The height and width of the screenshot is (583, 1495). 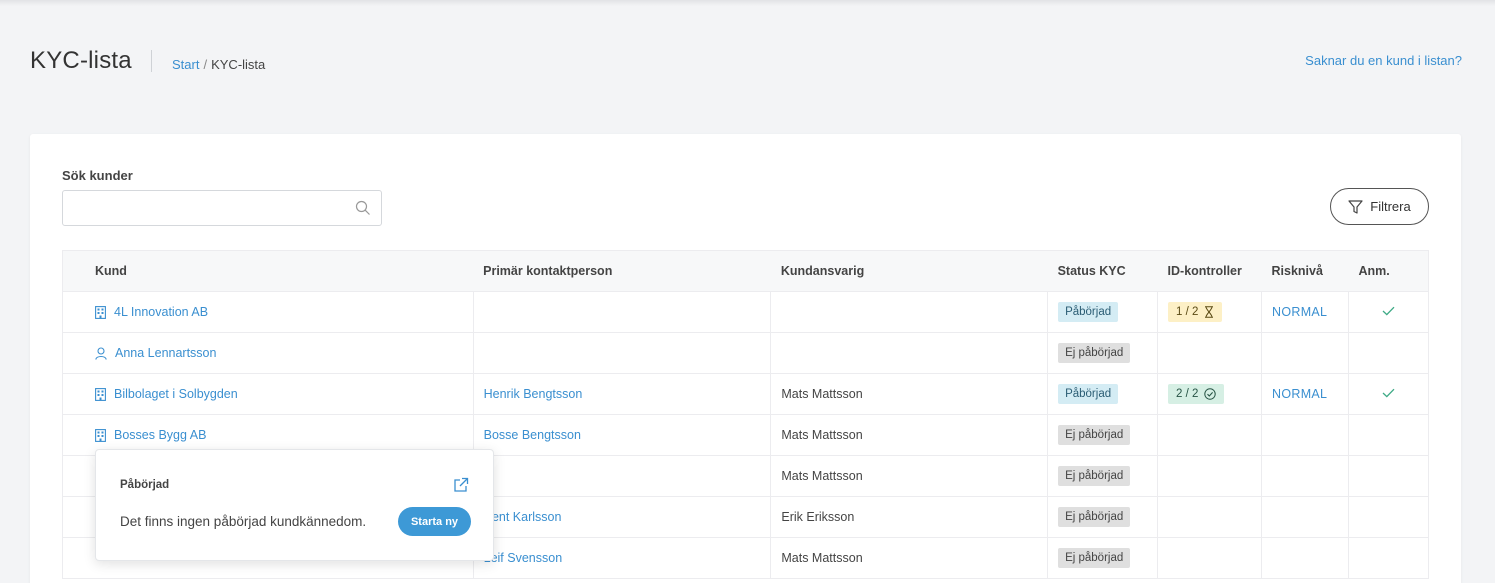 What do you see at coordinates (166, 353) in the screenshot?
I see `customer-name: Anna Lennartsson` at bounding box center [166, 353].